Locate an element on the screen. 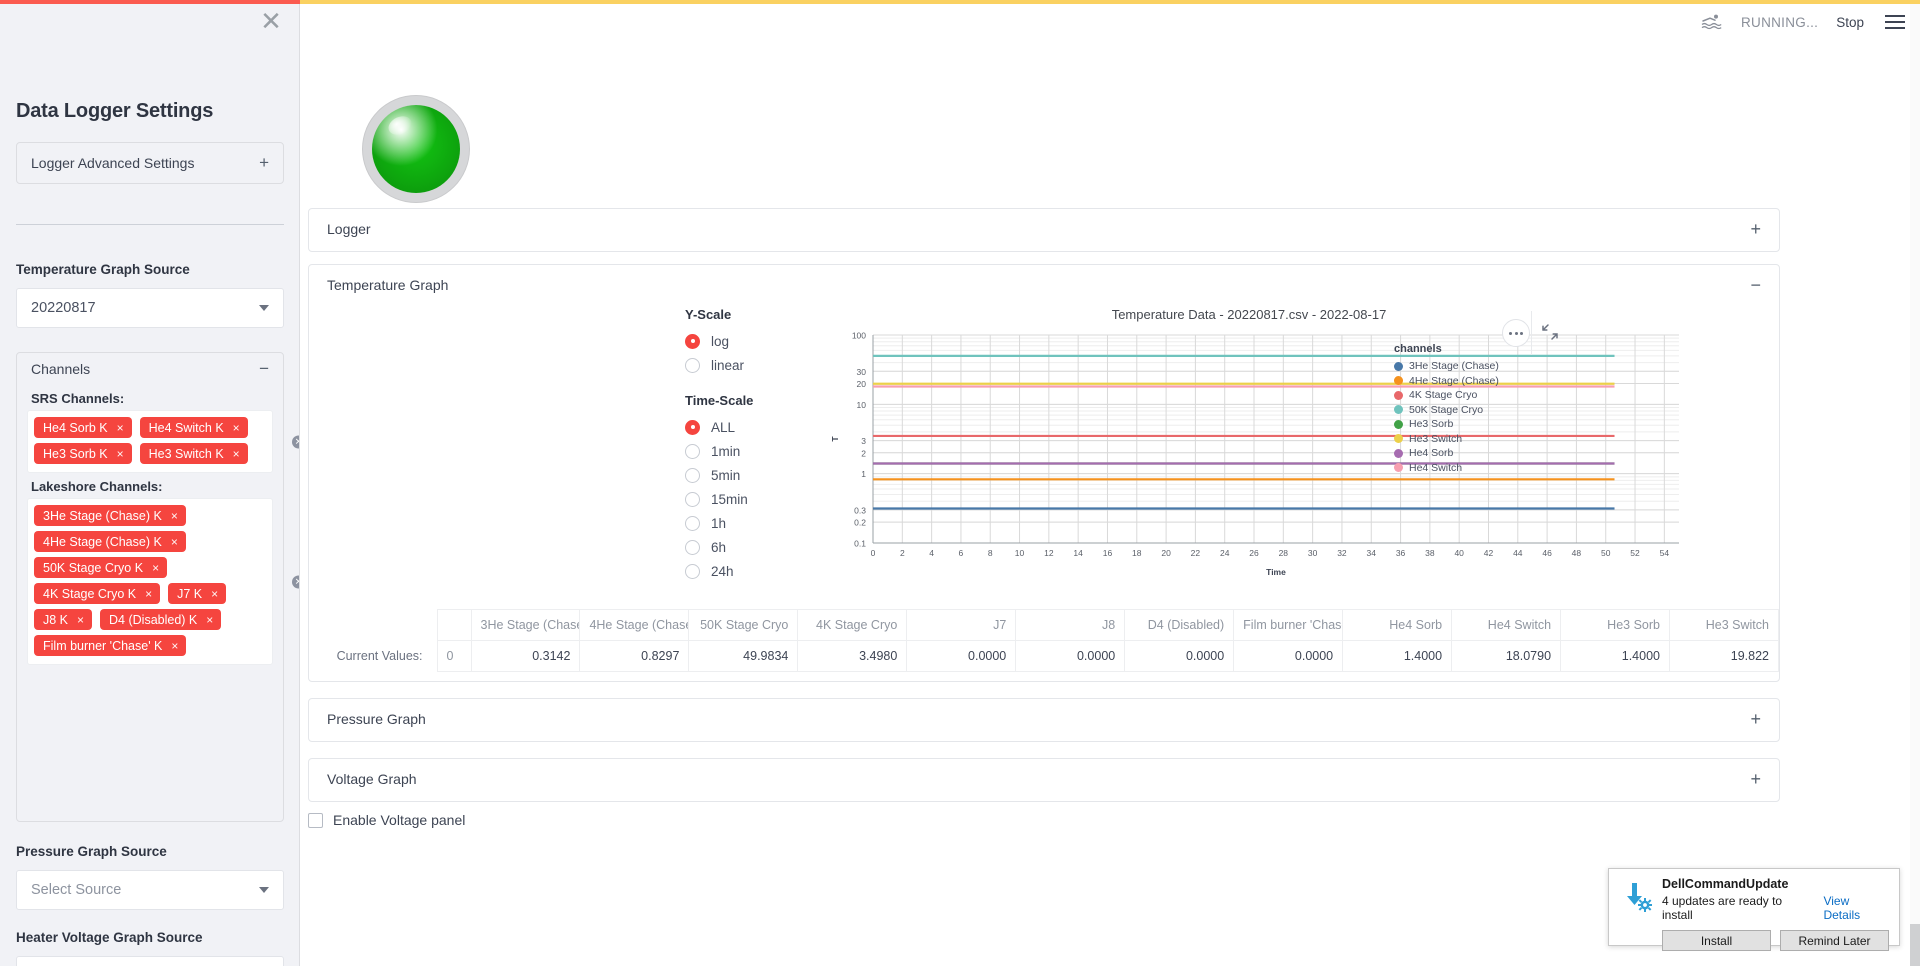 The image size is (1920, 966). timescale-option-1min: 1min is located at coordinates (750, 451).